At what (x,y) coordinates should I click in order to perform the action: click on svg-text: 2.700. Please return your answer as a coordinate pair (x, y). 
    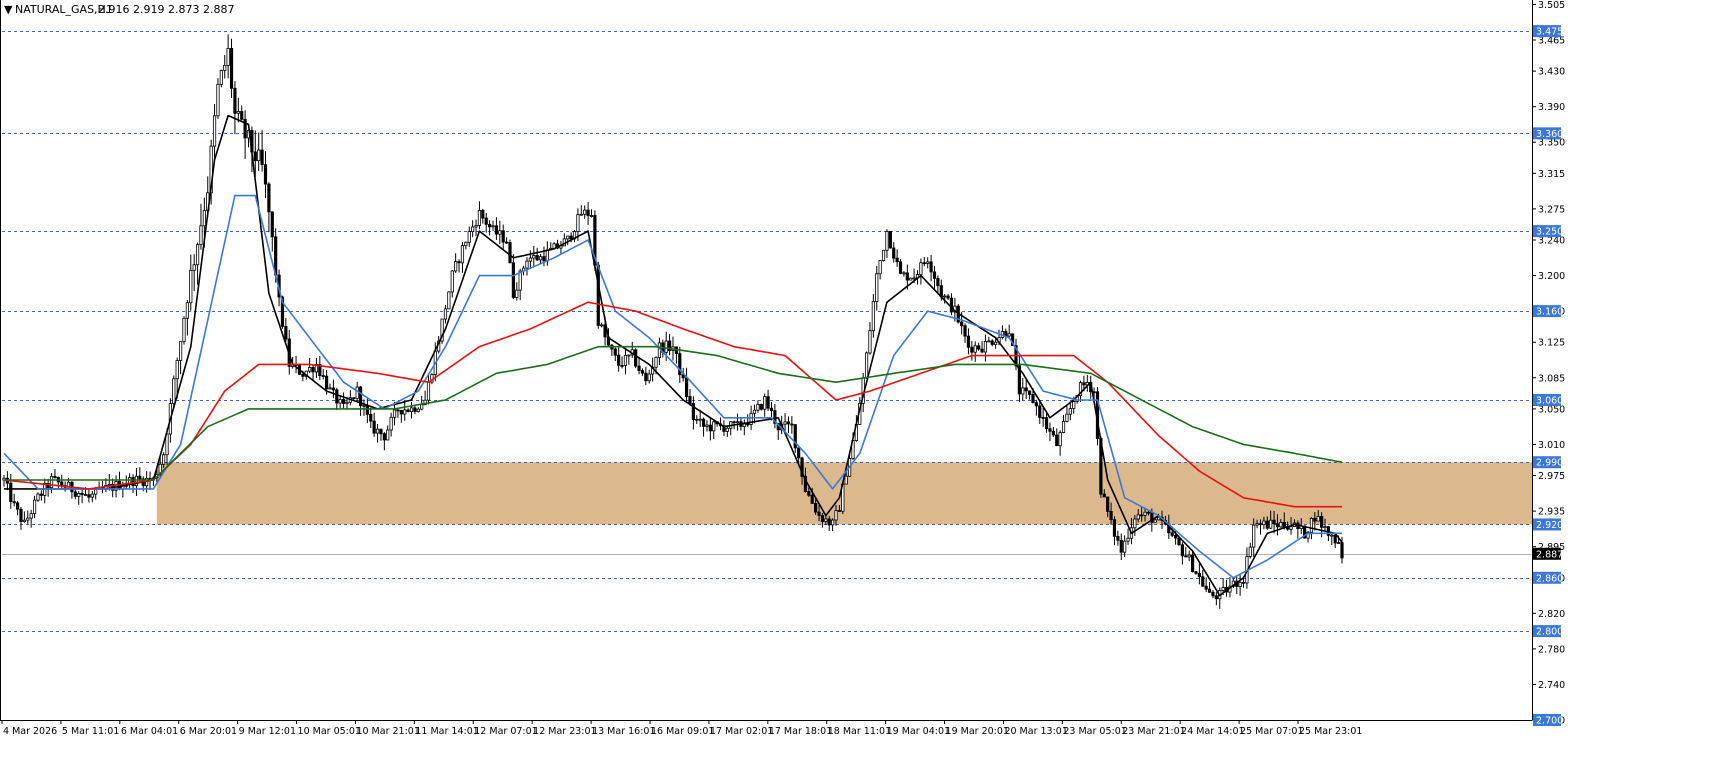
    Looking at the image, I should click on (1549, 721).